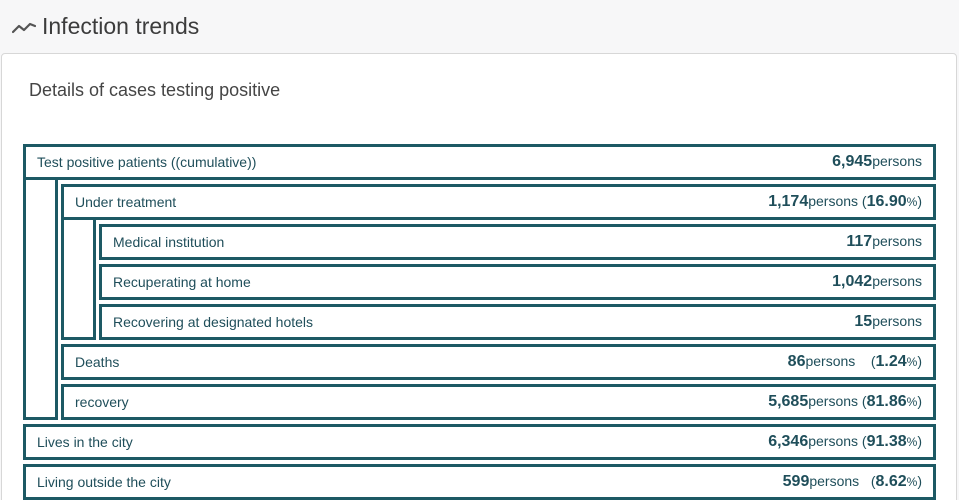  Describe the element at coordinates (479, 26) in the screenshot. I see `page-header: Infection trends` at that location.